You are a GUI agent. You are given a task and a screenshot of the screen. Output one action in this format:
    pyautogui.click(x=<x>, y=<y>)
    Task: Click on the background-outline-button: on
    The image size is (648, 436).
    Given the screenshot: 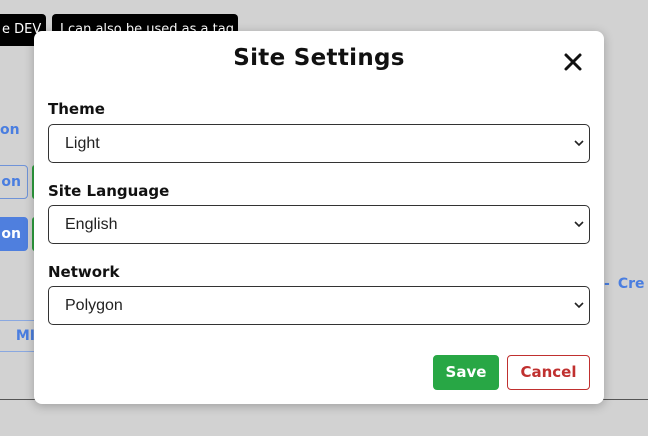 What is the action you would take?
    pyautogui.click(x=14, y=182)
    